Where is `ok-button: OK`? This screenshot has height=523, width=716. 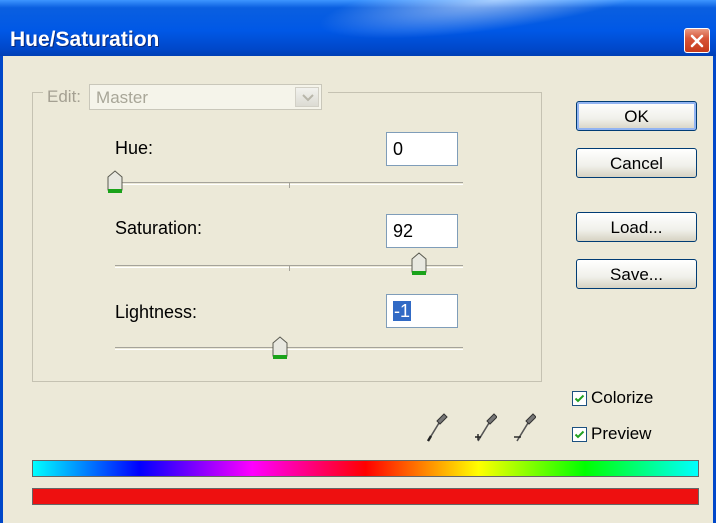
ok-button: OK is located at coordinates (636, 116).